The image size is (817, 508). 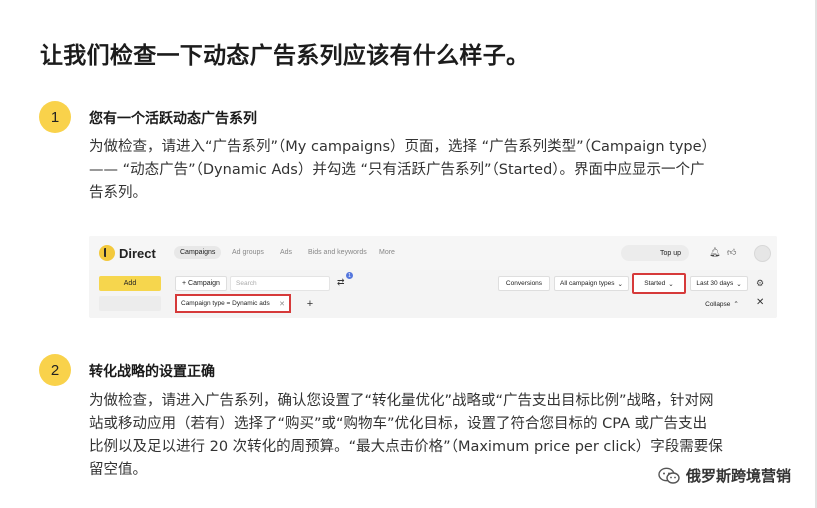 I want to click on started-label: Started, so click(x=655, y=283).